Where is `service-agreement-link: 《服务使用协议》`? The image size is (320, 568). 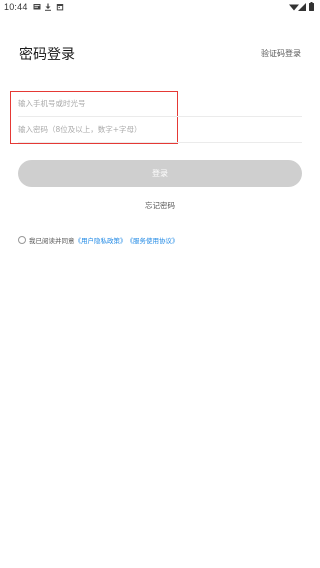
service-agreement-link: 《服务使用协议》 is located at coordinates (153, 240).